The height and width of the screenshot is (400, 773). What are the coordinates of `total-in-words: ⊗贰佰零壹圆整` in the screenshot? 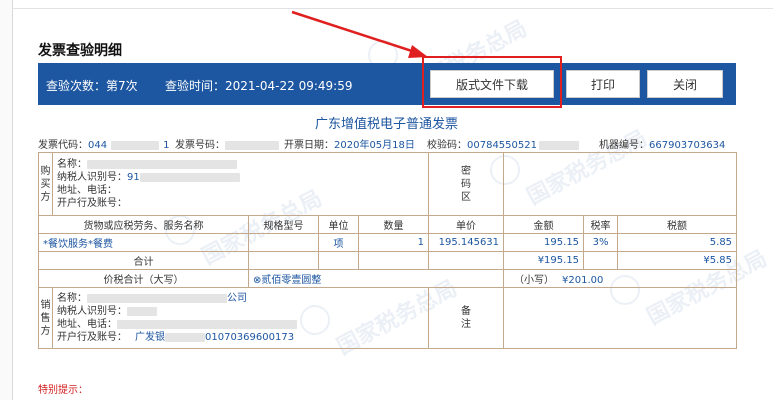 It's located at (376, 278).